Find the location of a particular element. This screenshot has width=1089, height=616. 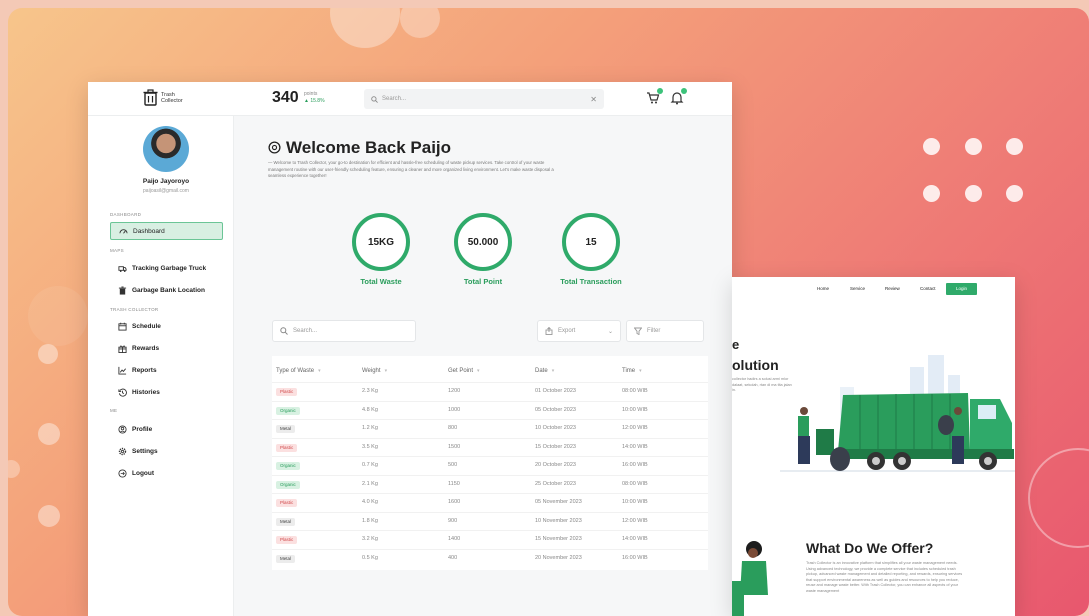

sidebar-item-schedule: Schedule is located at coordinates (166, 326).